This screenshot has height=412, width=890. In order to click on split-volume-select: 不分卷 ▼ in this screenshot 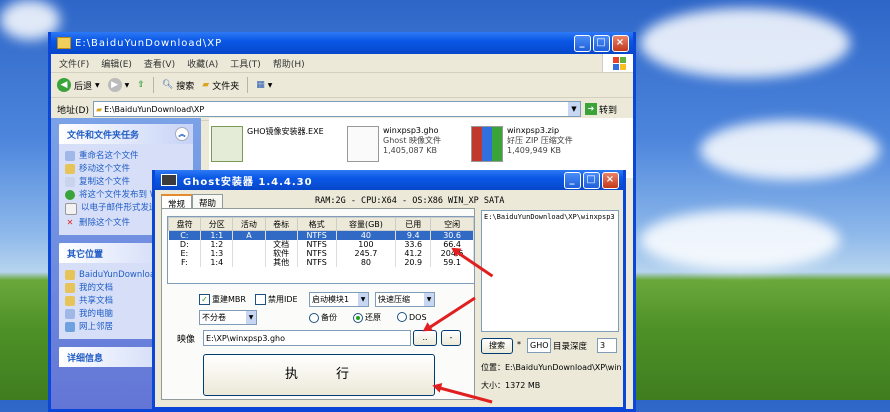, I will do `click(228, 317)`.